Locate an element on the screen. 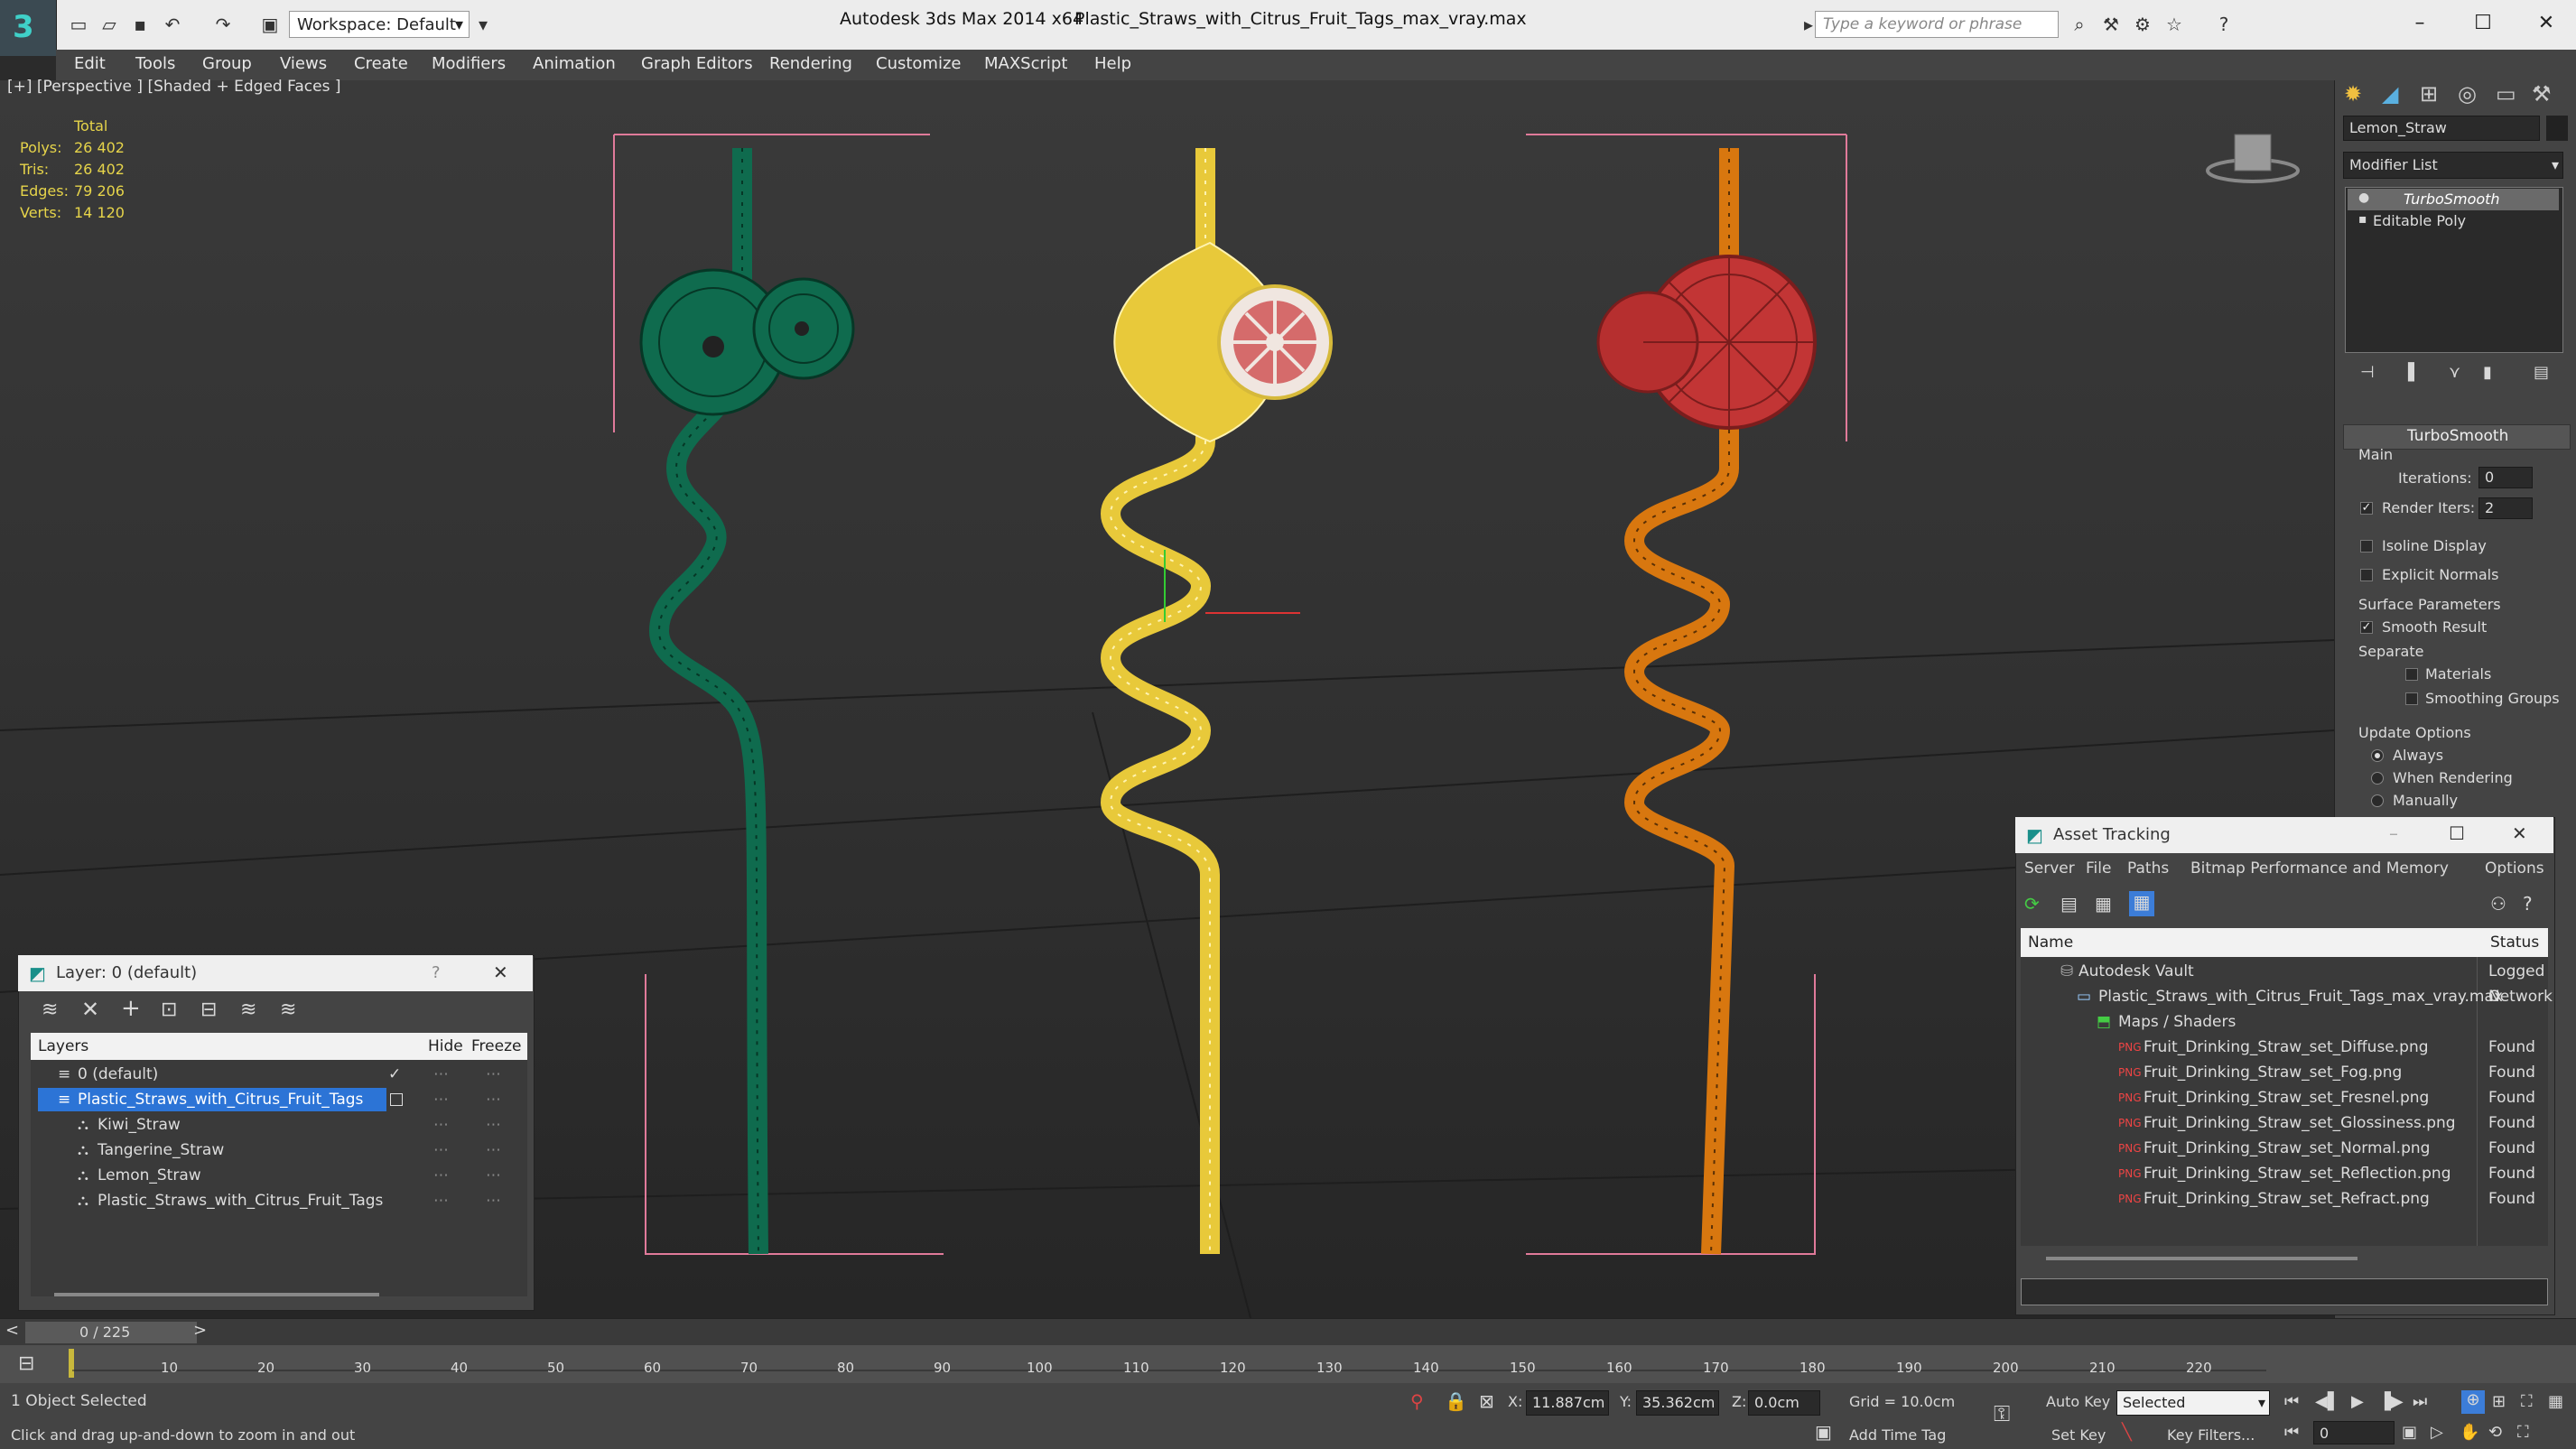  isolate-pin-icon: ⚲ is located at coordinates (1417, 1401).